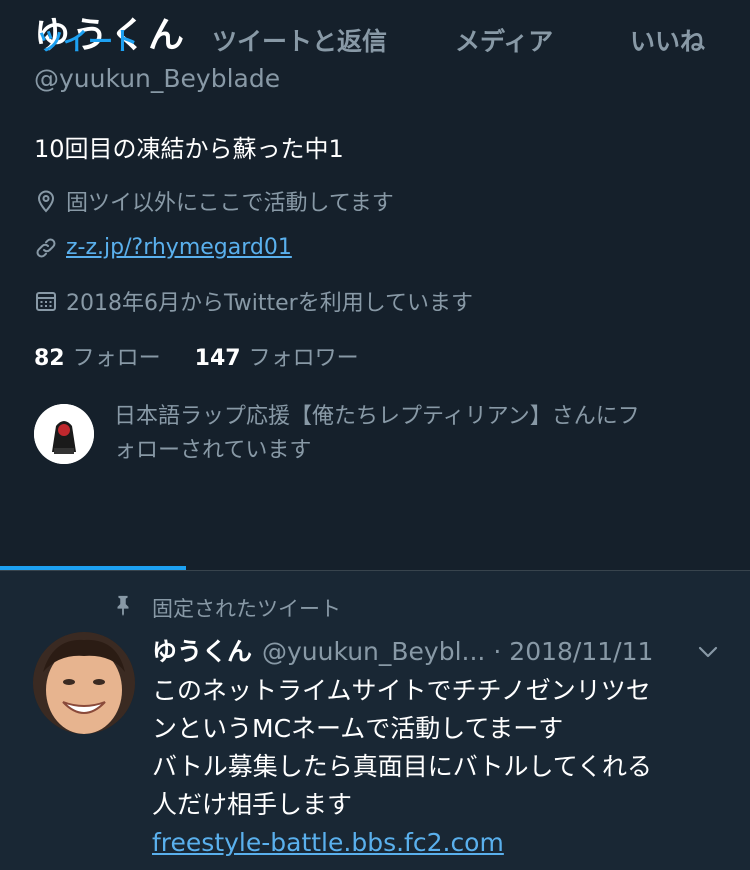 The width and height of the screenshot is (750, 870). I want to click on profile-handle: @yuukun_Beyblade, so click(157, 78).